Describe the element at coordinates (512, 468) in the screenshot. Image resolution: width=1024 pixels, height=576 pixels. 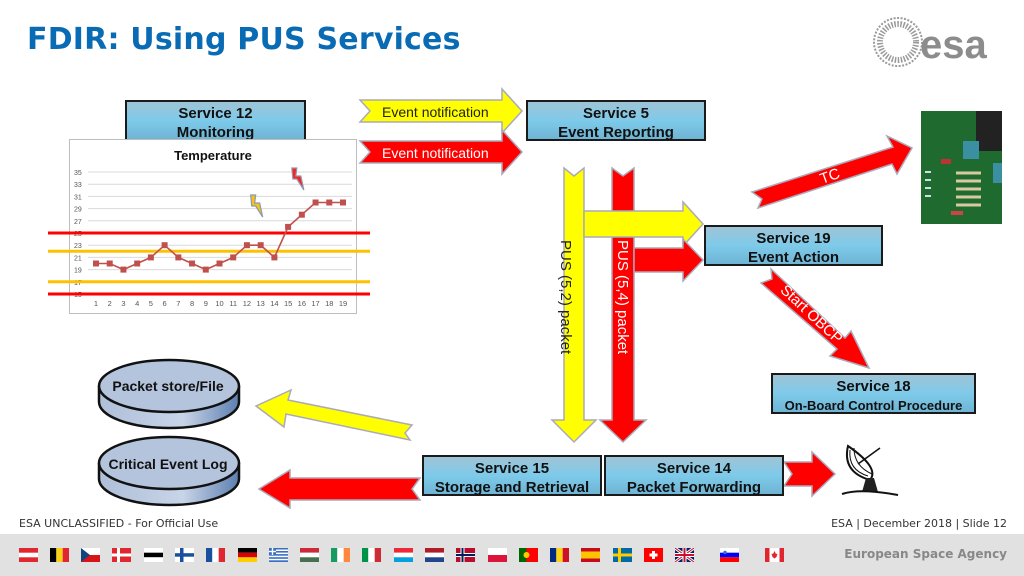
I see `service-15-title: Service 15` at that location.